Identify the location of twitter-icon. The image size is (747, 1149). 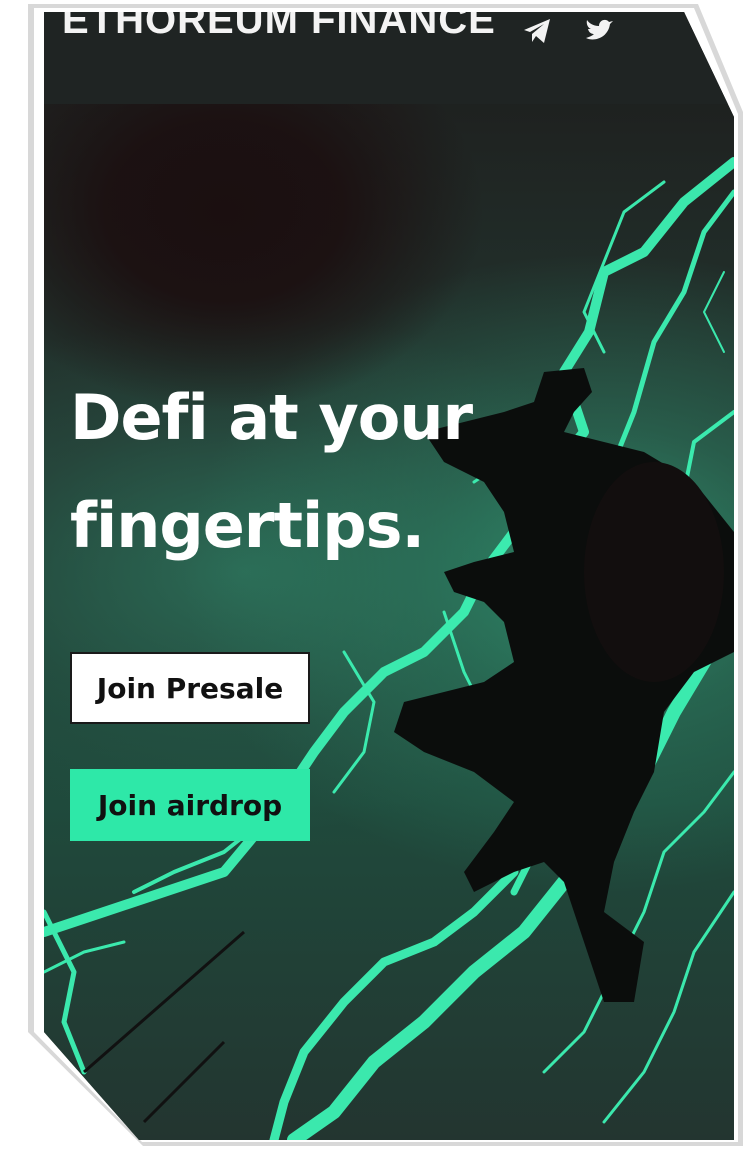
(599, 31).